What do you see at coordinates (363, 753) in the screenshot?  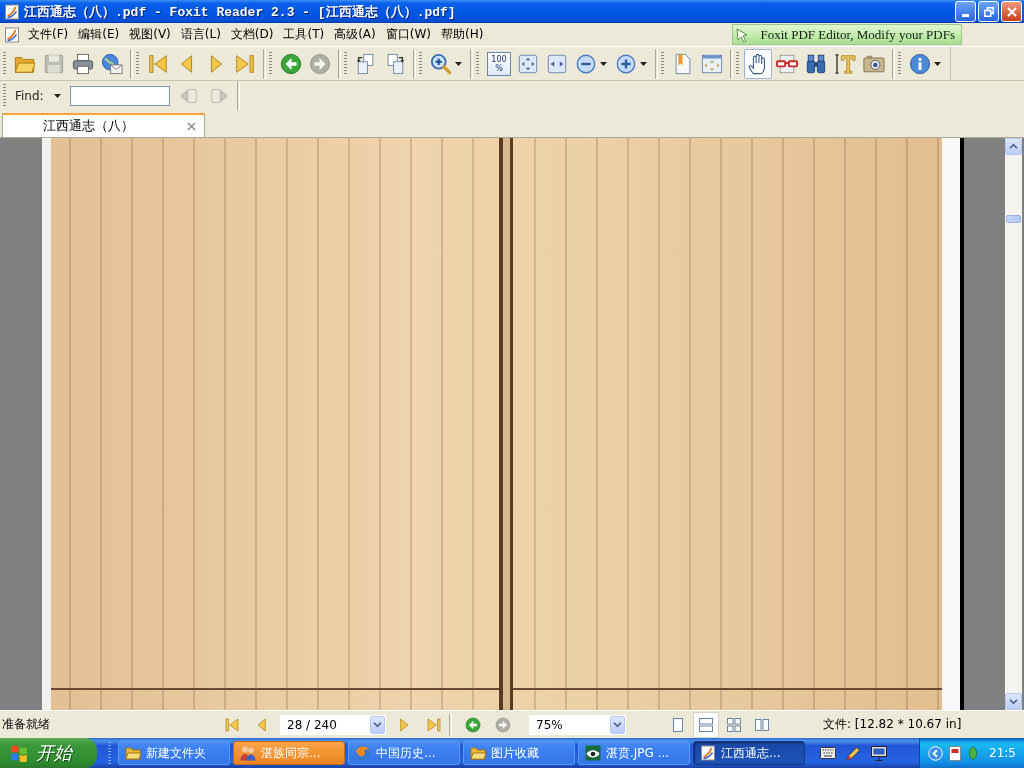 I see `globe-icon` at bounding box center [363, 753].